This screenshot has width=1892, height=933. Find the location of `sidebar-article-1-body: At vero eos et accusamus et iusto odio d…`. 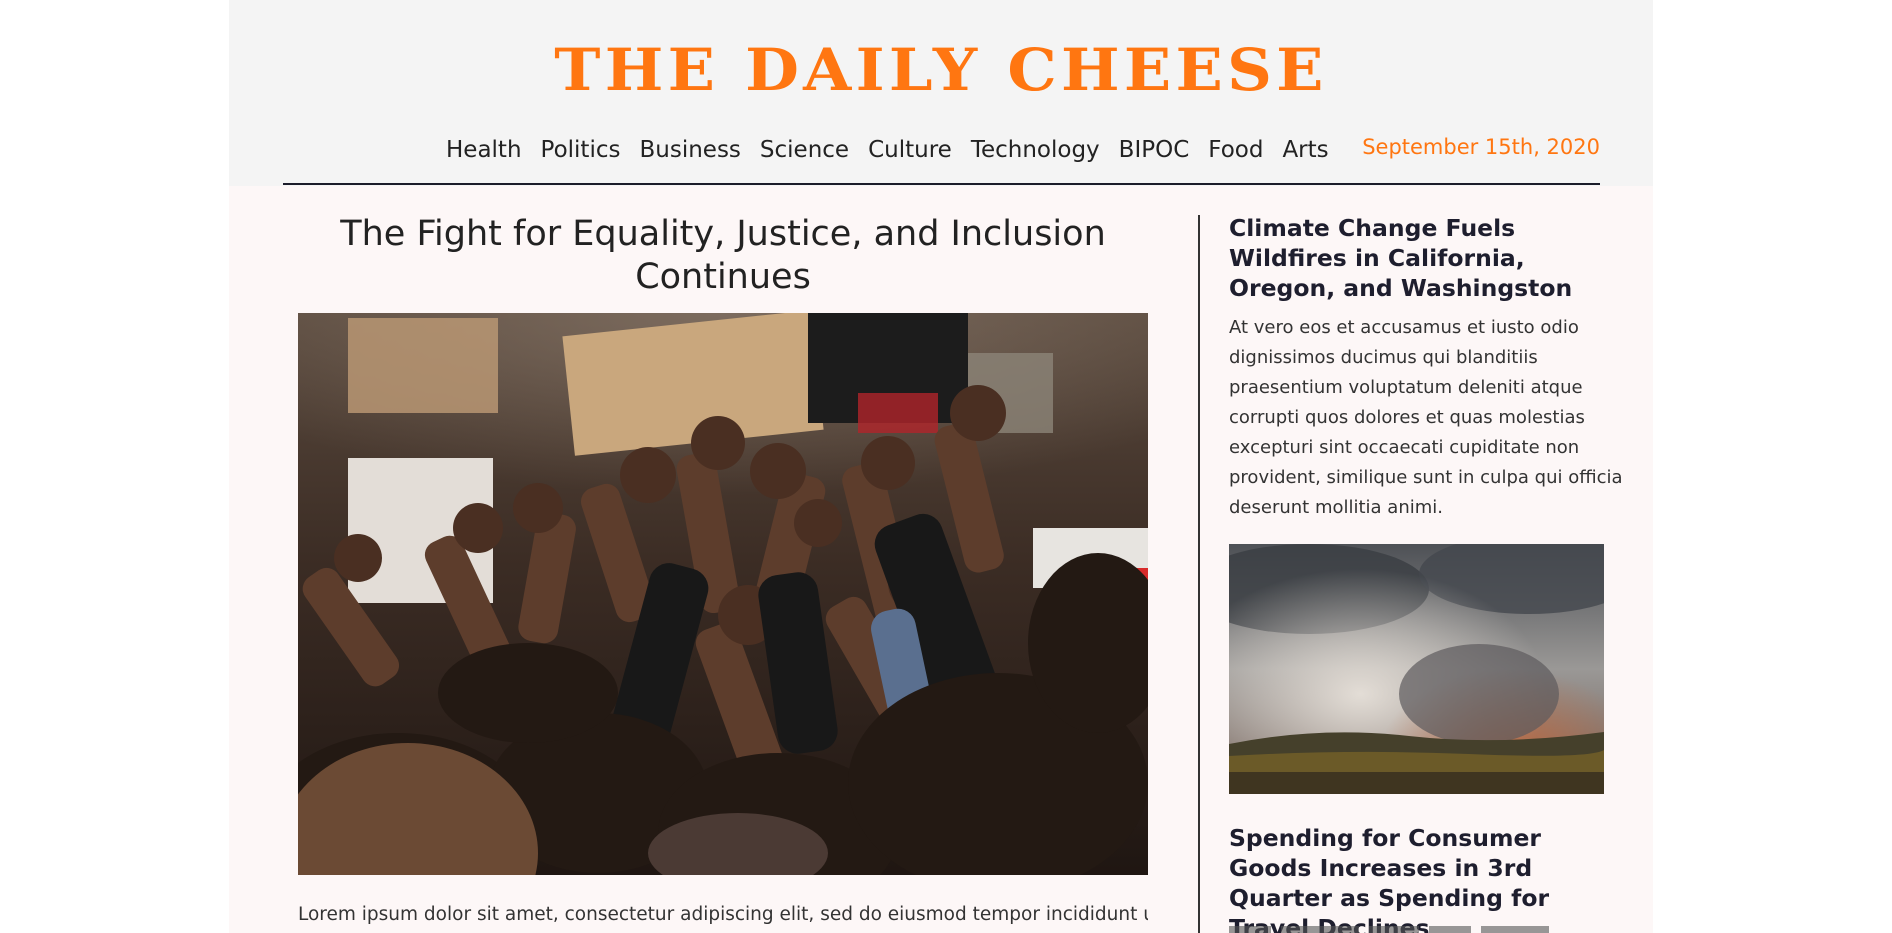

sidebar-article-1-body: At vero eos et accusamus et iusto odio d… is located at coordinates (1426, 417).